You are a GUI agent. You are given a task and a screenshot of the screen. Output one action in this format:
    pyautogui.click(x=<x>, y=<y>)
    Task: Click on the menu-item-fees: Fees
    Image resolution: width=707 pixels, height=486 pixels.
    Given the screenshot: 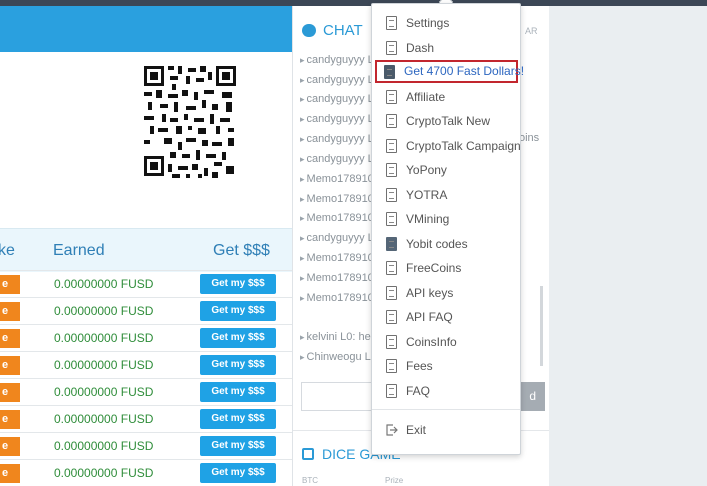 What is the action you would take?
    pyautogui.click(x=449, y=366)
    